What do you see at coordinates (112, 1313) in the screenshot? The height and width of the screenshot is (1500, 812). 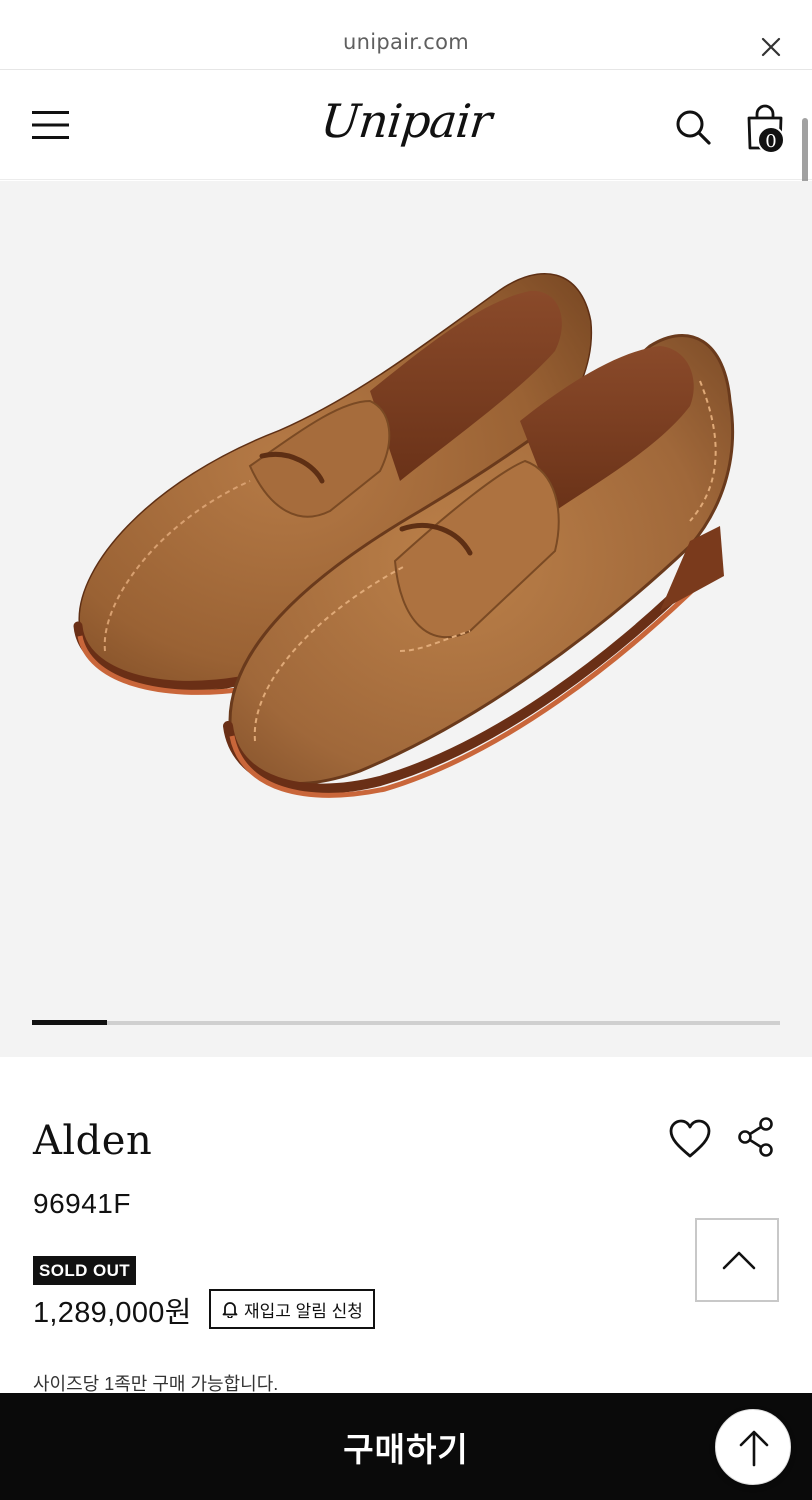 I see `product-price: 1,289,000원` at bounding box center [112, 1313].